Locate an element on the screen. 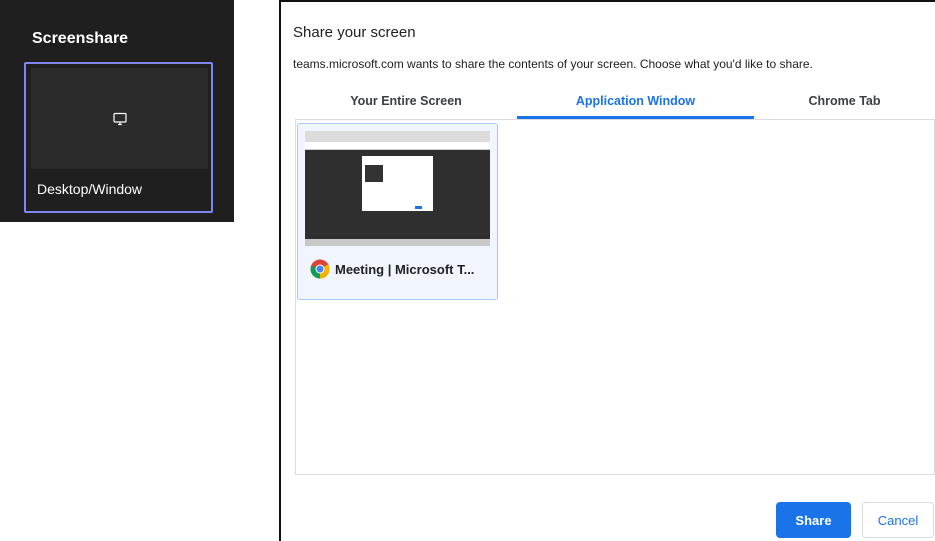  tile-preview is located at coordinates (119, 118).